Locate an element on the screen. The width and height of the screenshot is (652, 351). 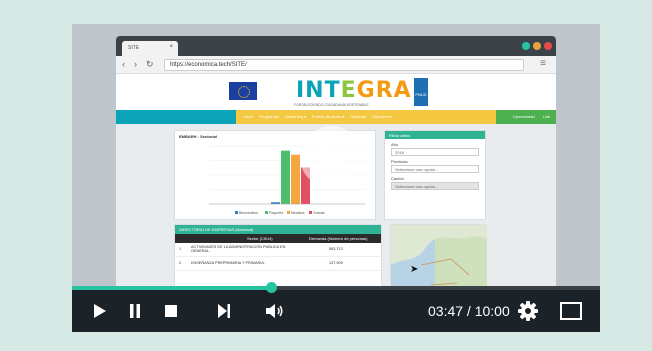
volume-icon is located at coordinates (275, 311).